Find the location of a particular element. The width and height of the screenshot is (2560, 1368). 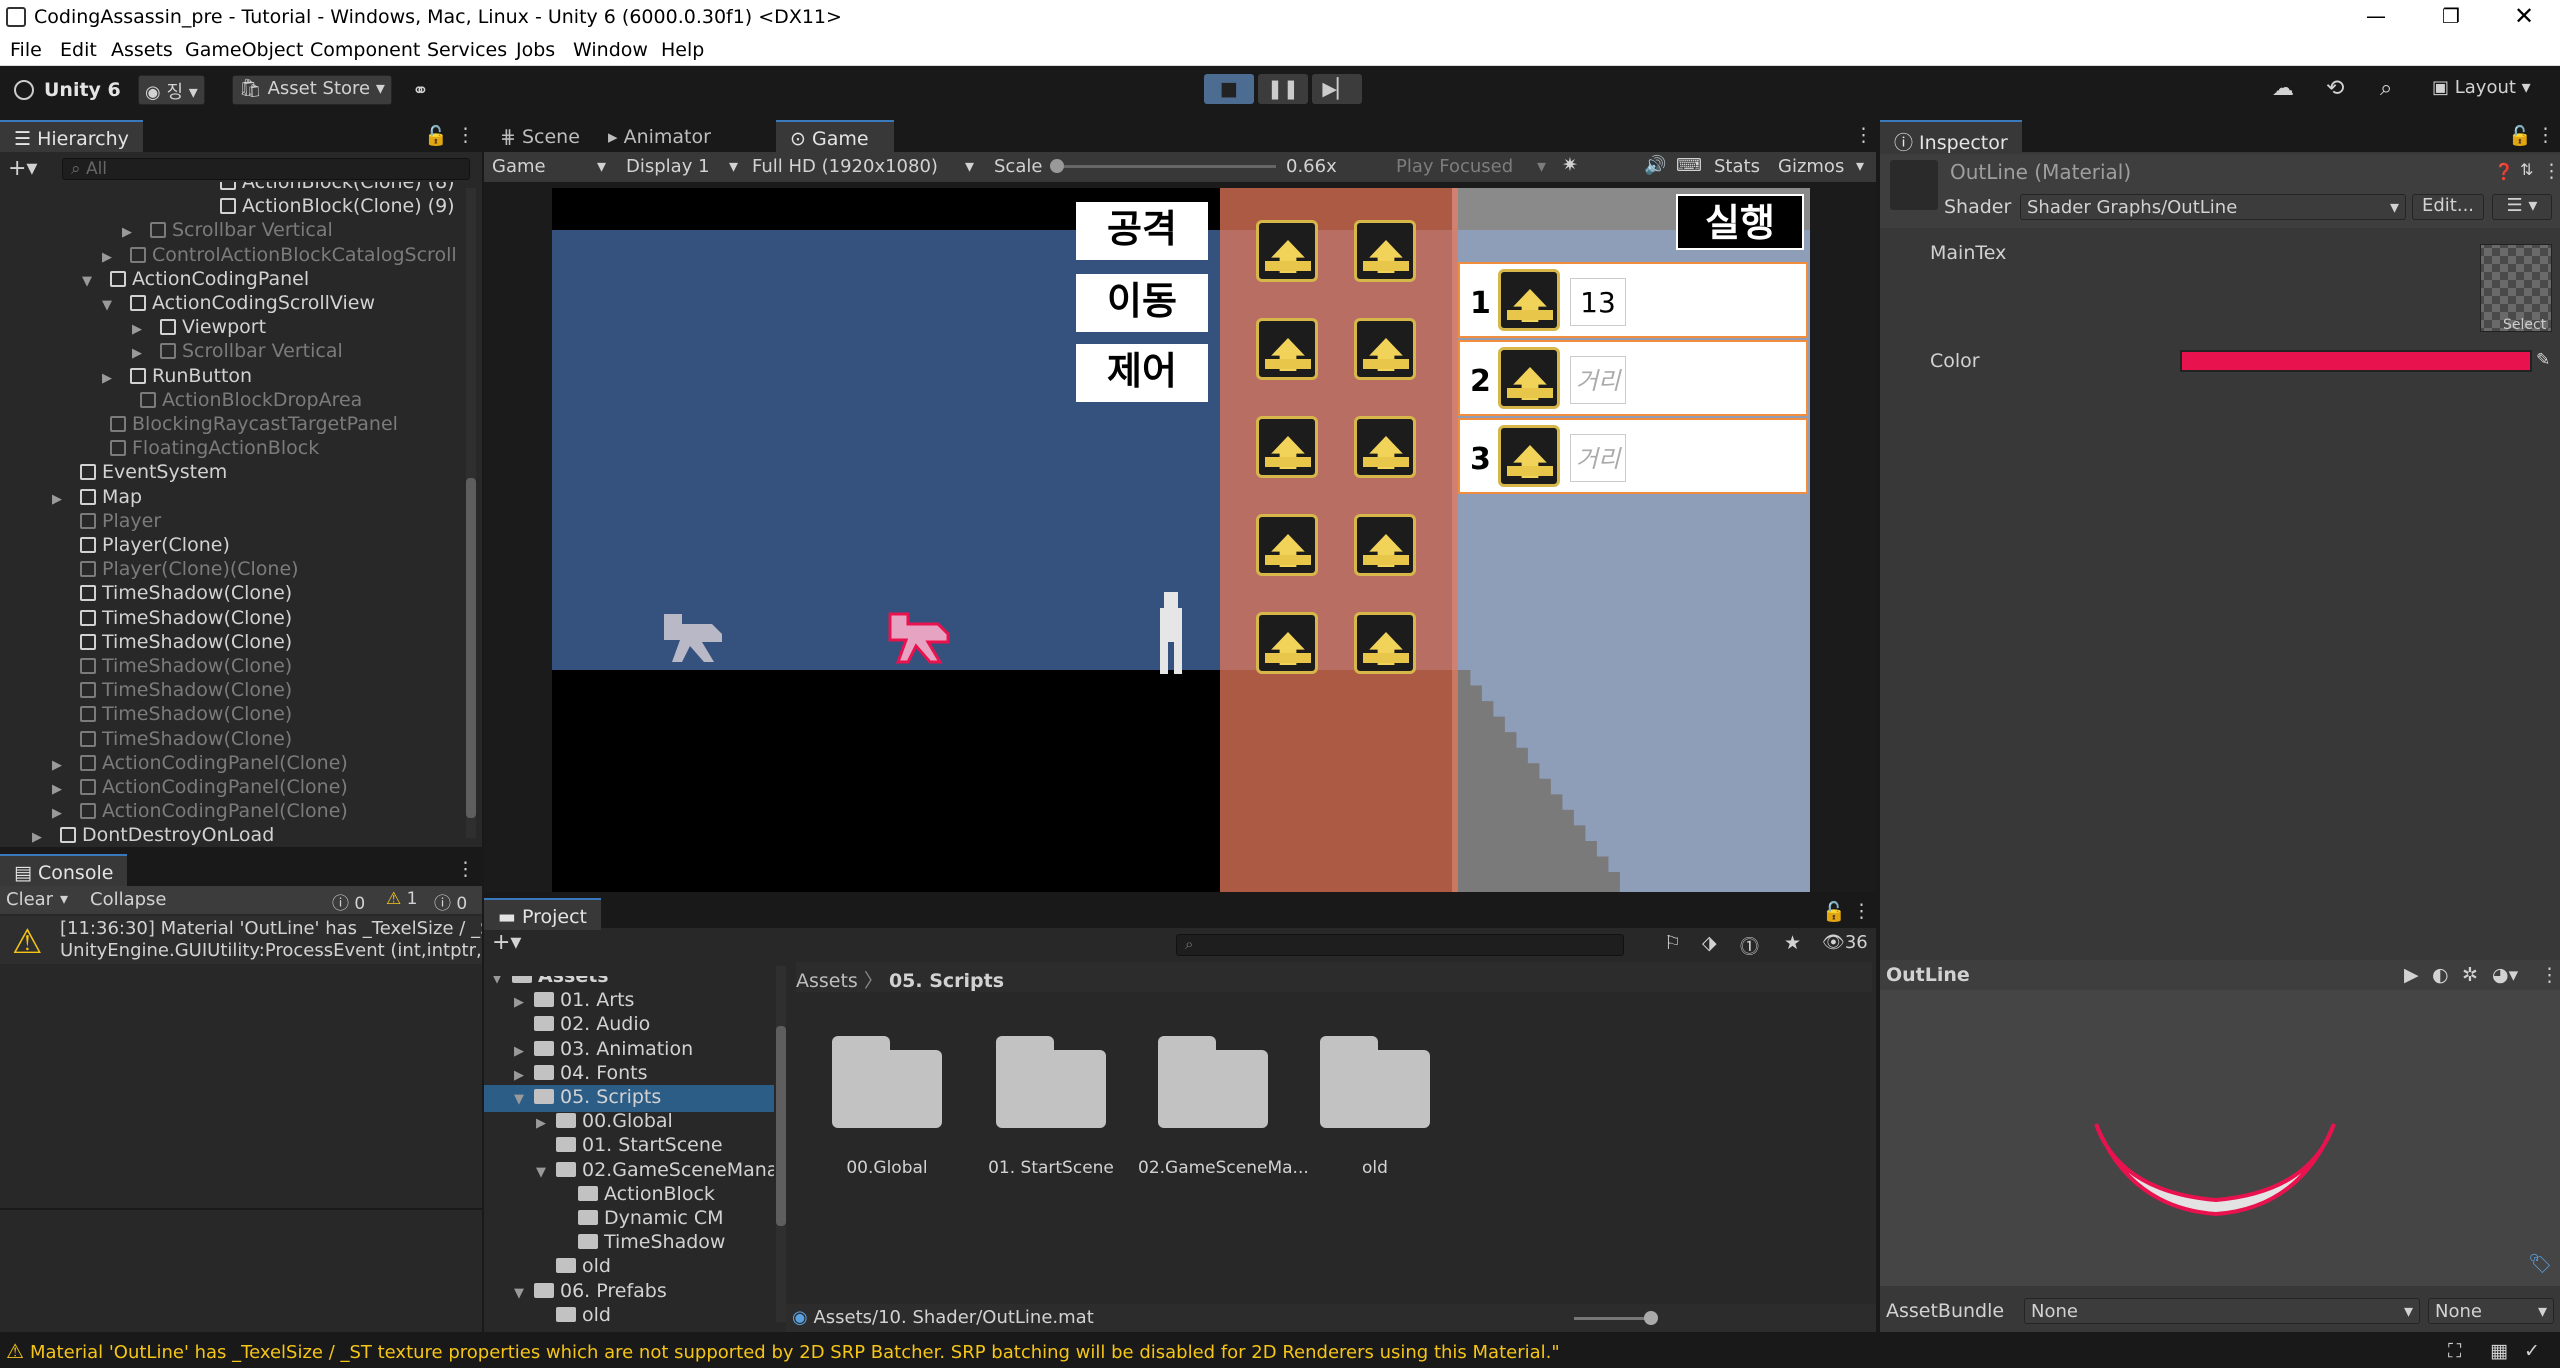

code-slot-3: 3 거리 is located at coordinates (1633, 456).